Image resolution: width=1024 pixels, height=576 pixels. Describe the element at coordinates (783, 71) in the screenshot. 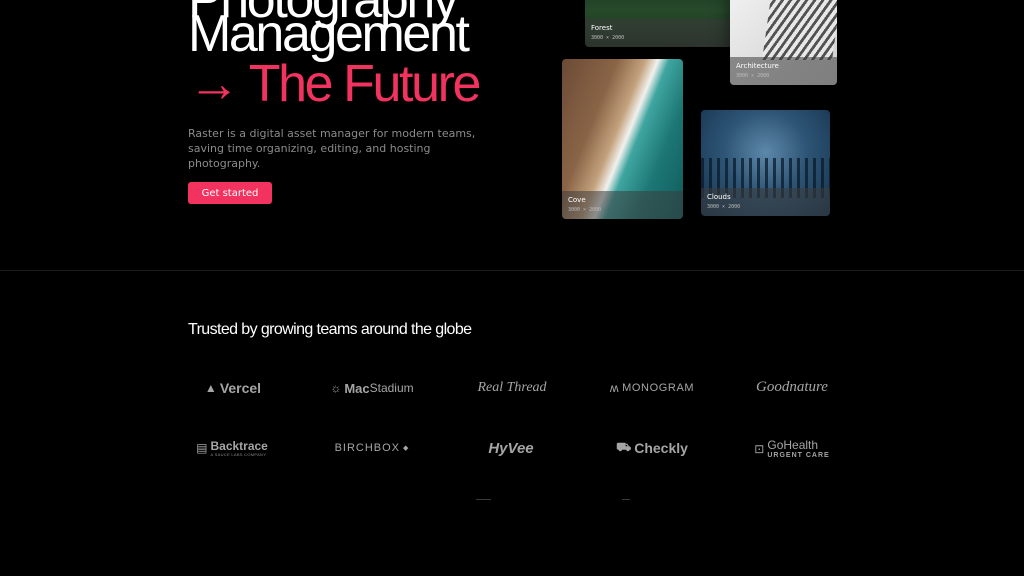

I see `photo-caption: Architecture 3000 × 2000` at that location.